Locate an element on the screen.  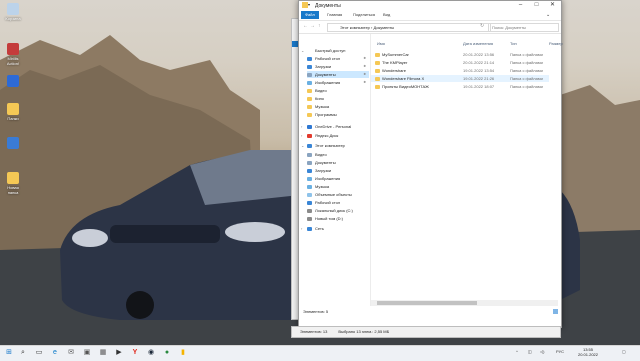
notifications-icon: ▢ is located at coordinates (624, 351).